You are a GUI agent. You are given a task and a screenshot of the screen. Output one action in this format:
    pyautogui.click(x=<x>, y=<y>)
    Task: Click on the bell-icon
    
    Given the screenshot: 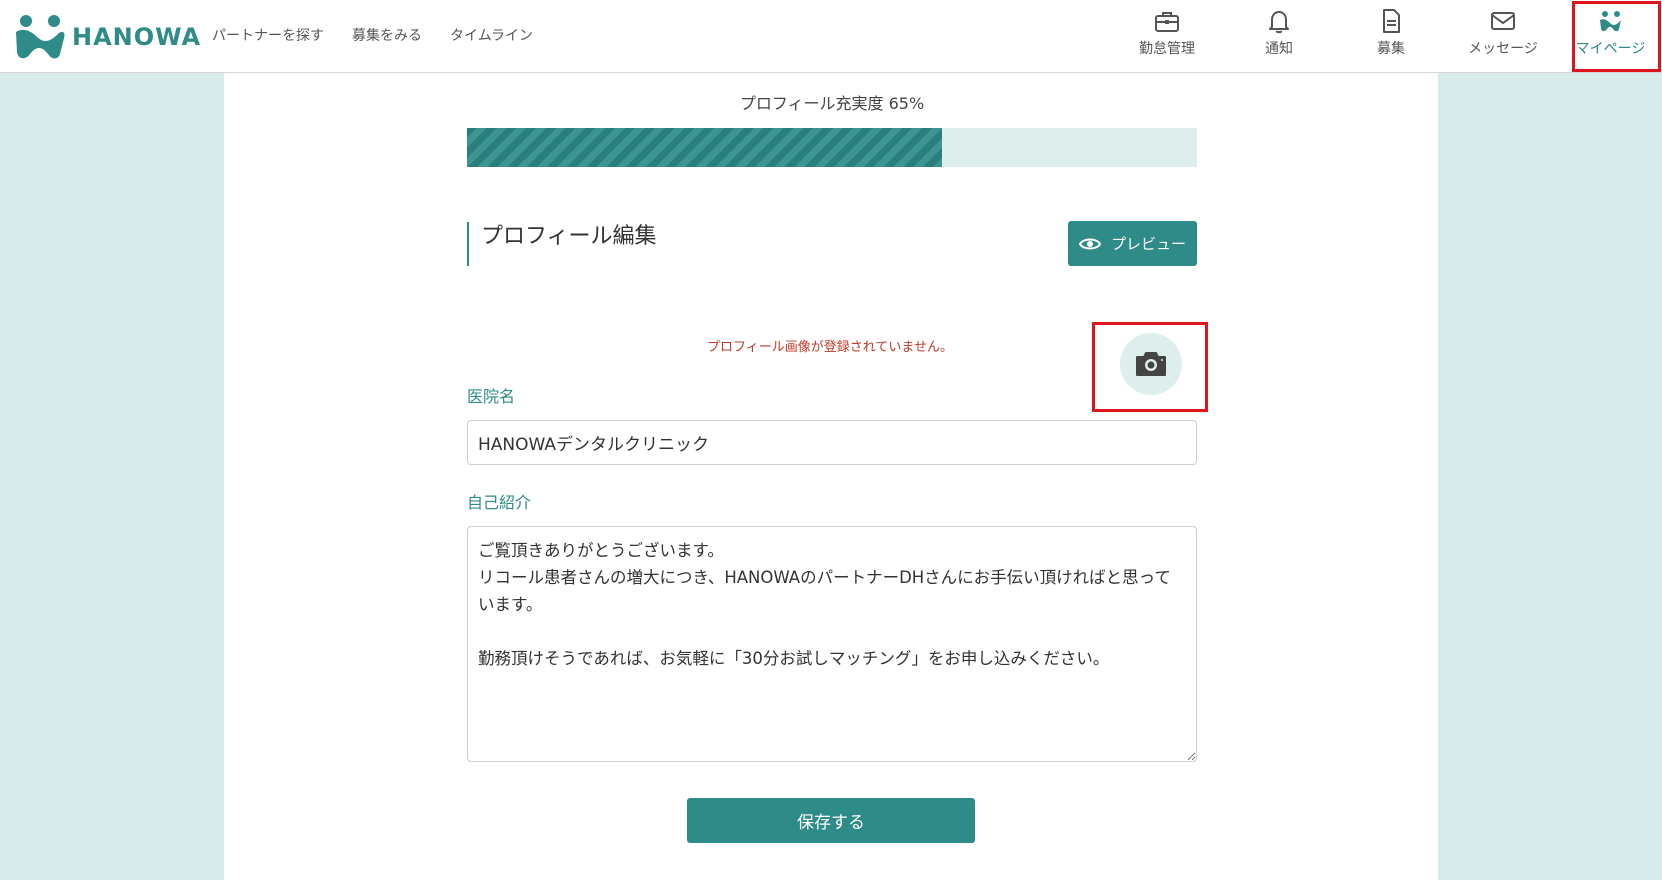 What is the action you would take?
    pyautogui.click(x=1279, y=22)
    